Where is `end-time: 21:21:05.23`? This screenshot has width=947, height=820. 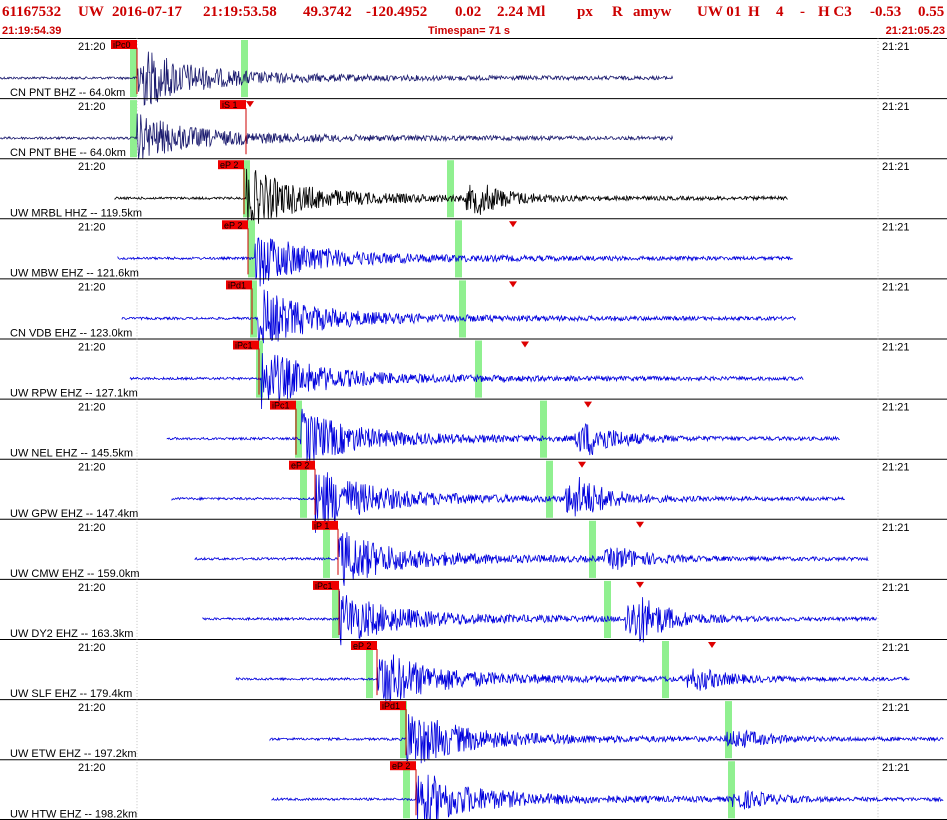
end-time: 21:21:05.23 is located at coordinates (915, 31).